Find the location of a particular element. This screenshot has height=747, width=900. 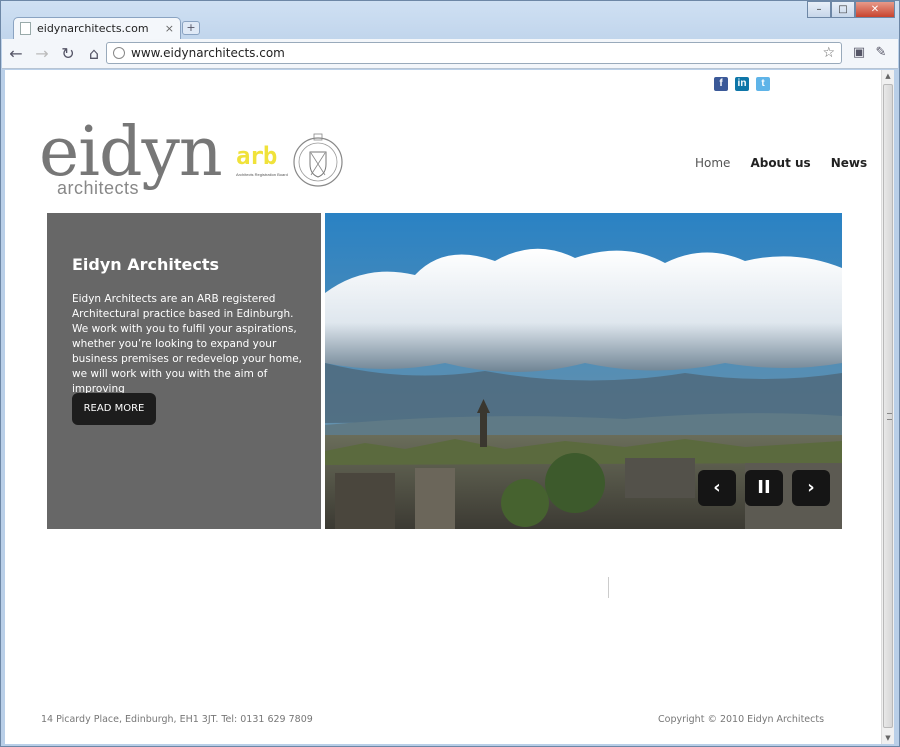

previous-slide-button: ‹ is located at coordinates (717, 488).